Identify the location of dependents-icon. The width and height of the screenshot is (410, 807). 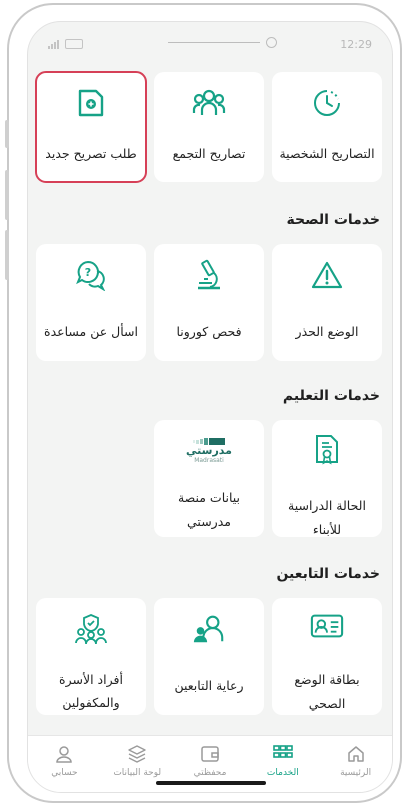
(209, 629).